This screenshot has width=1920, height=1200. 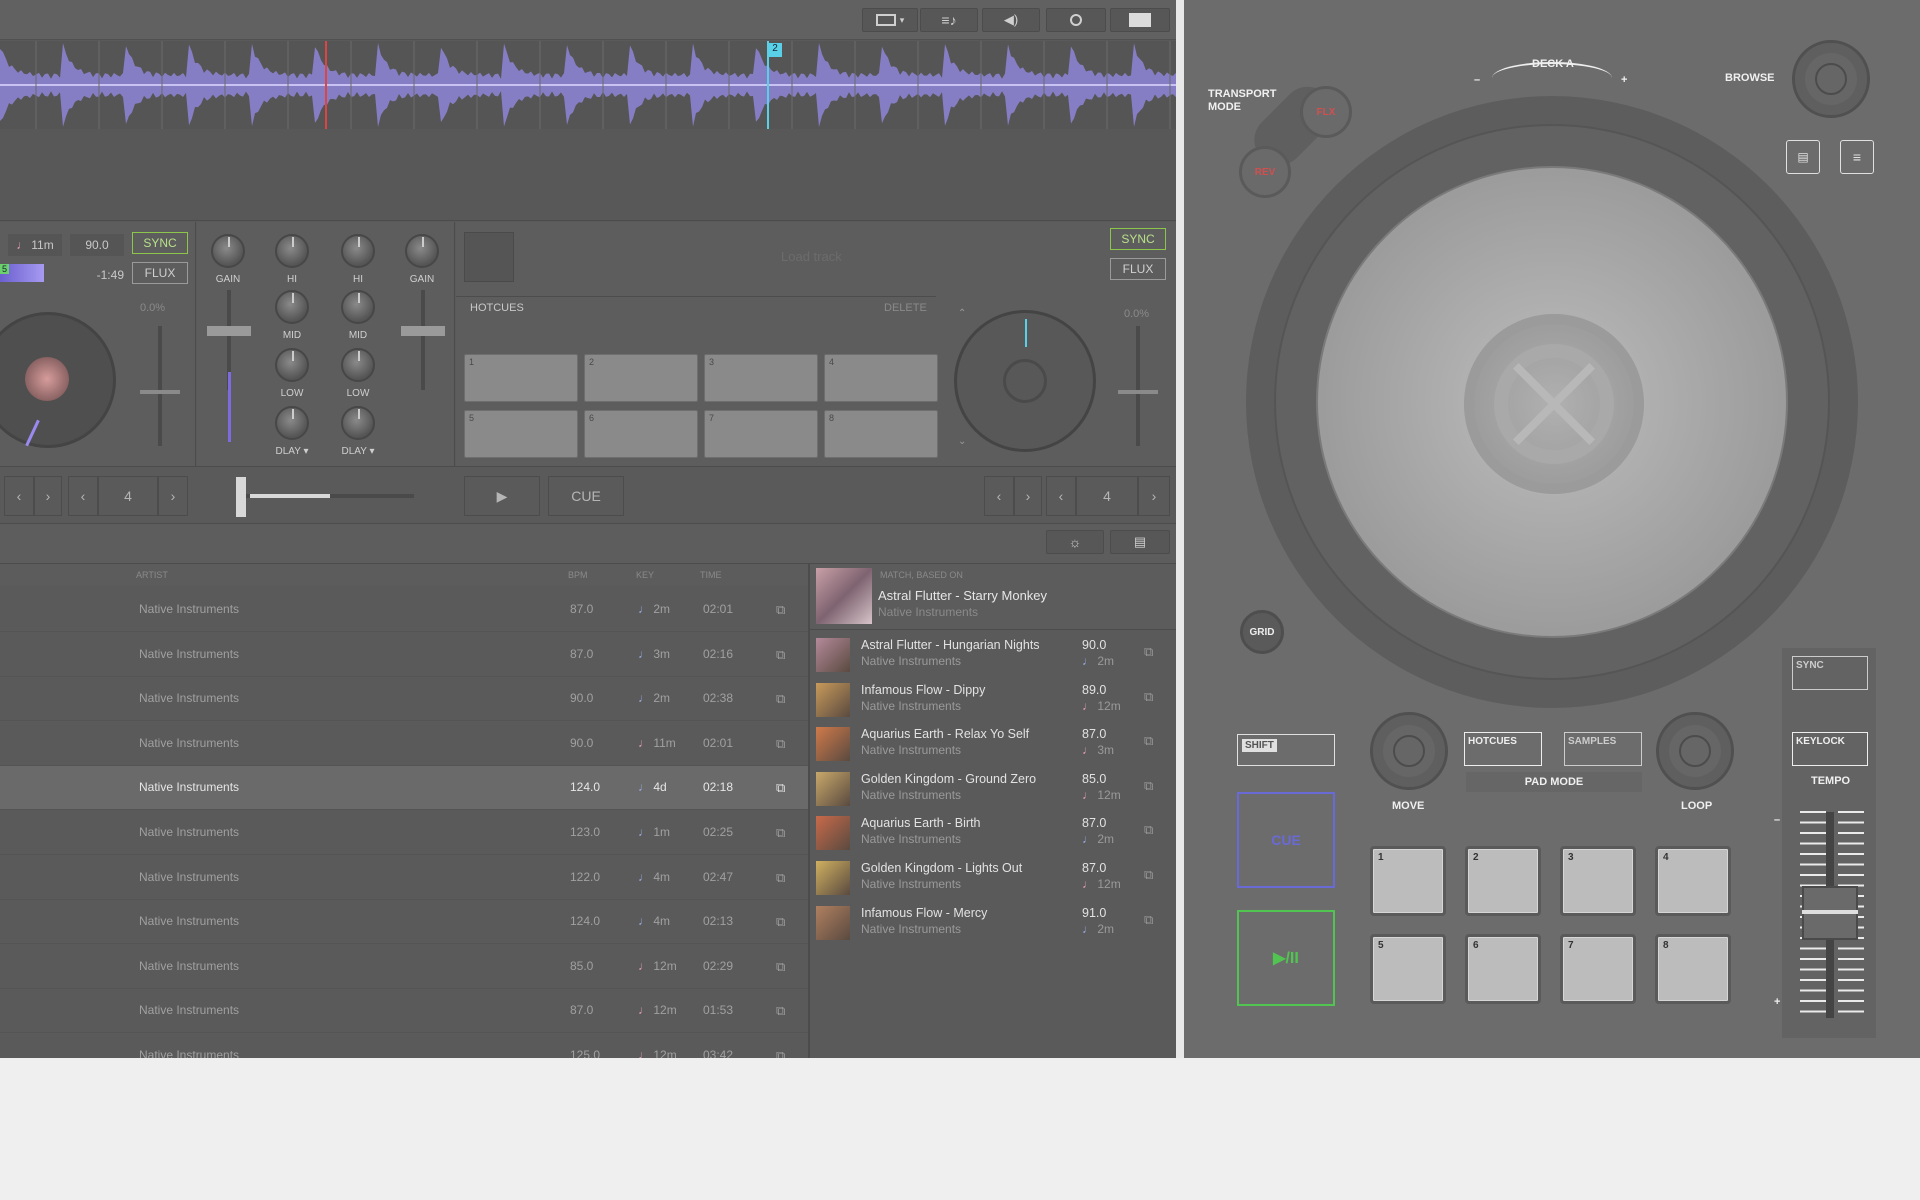 I want to click on crossfader-handle, so click(x=241, y=497).